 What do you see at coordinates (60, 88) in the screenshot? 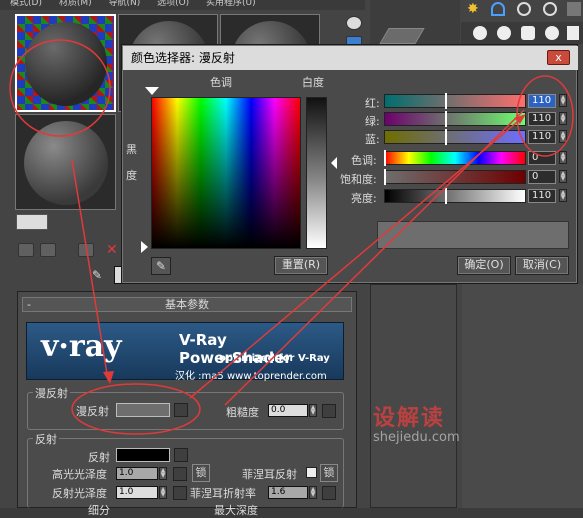
I see `annotation-ellipse-slot` at bounding box center [60, 88].